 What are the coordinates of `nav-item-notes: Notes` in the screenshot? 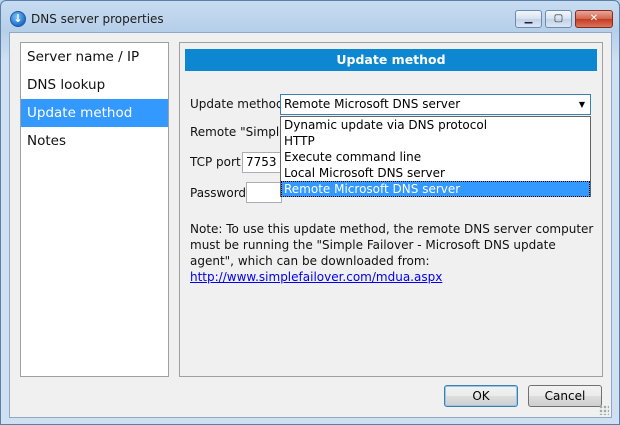 It's located at (94, 141).